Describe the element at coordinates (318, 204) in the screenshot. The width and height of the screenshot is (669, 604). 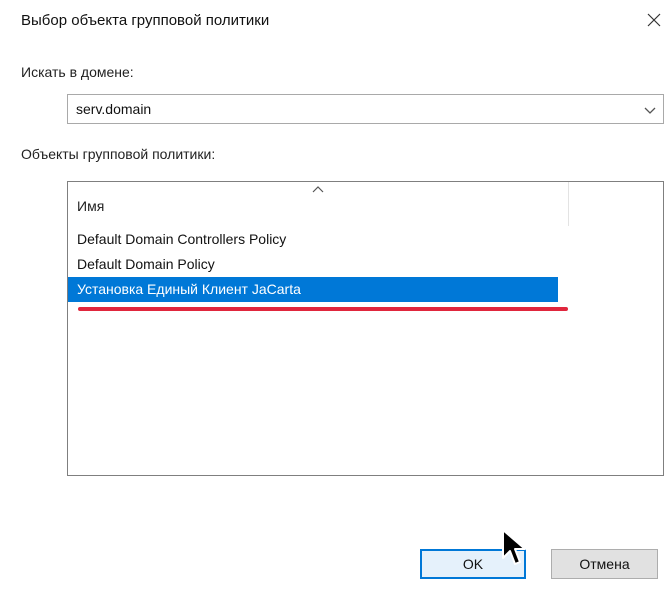
I see `column-header-name: Имя` at that location.